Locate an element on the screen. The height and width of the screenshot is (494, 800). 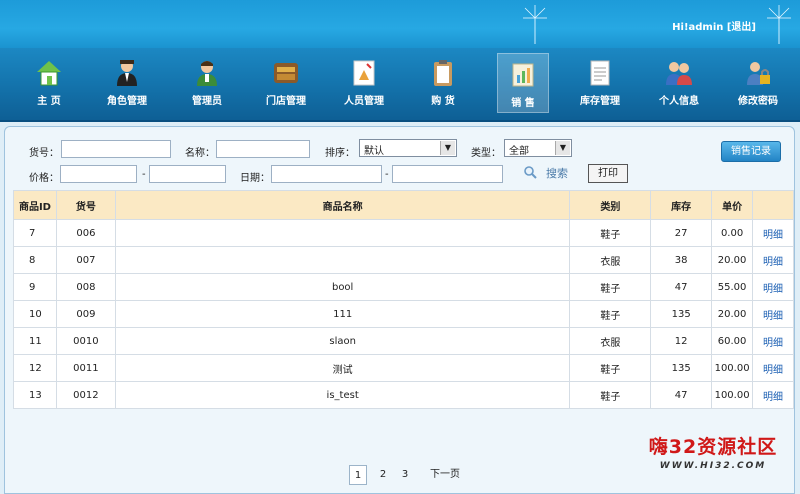
price-min-input is located at coordinates (98, 174).